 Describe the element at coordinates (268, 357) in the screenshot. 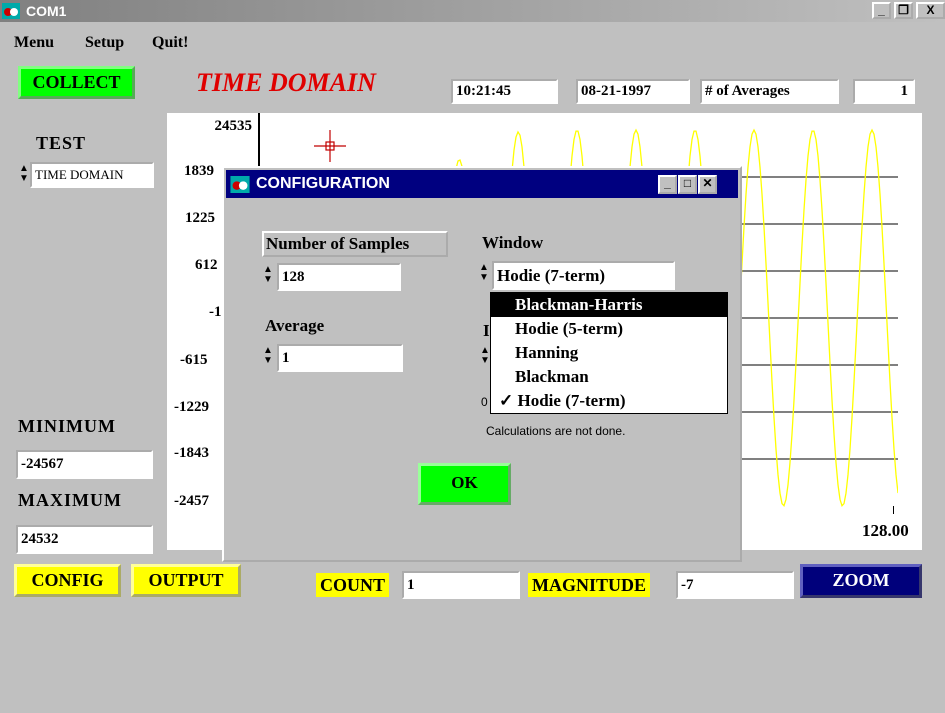

I see `average-spinner: ▲ ▼` at that location.